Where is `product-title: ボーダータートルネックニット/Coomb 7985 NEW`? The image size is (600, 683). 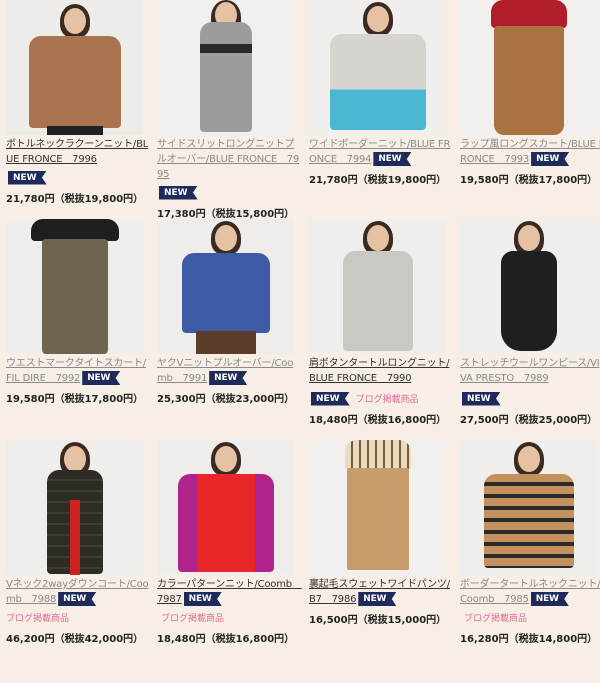 product-title: ボーダータートルネックニット/Coomb 7985 NEW is located at coordinates (530, 592).